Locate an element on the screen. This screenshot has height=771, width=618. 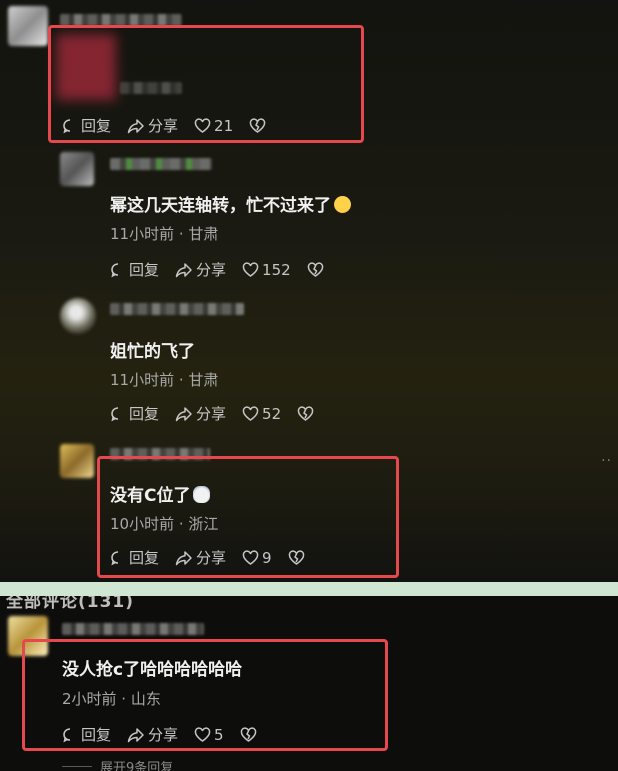
like-count: 52 is located at coordinates (272, 413).